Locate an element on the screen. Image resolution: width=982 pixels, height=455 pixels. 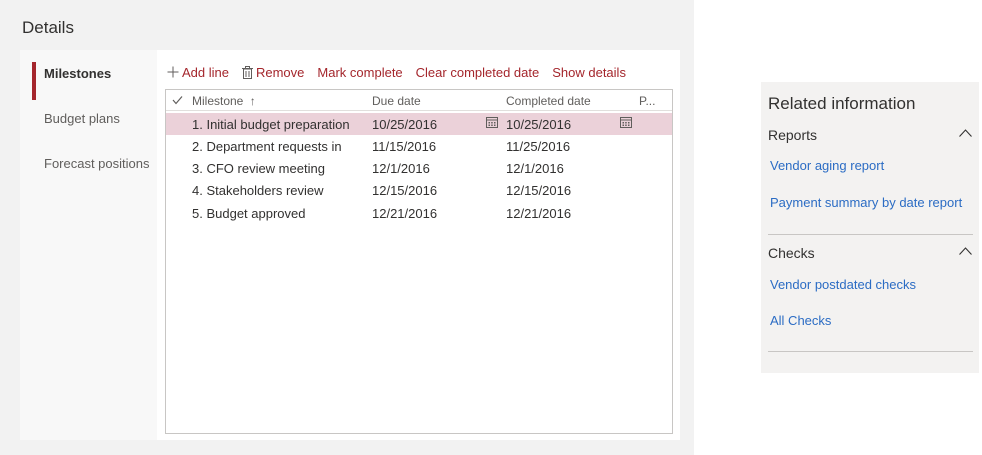
milestone-cell: 5. Budget approved is located at coordinates (249, 213).